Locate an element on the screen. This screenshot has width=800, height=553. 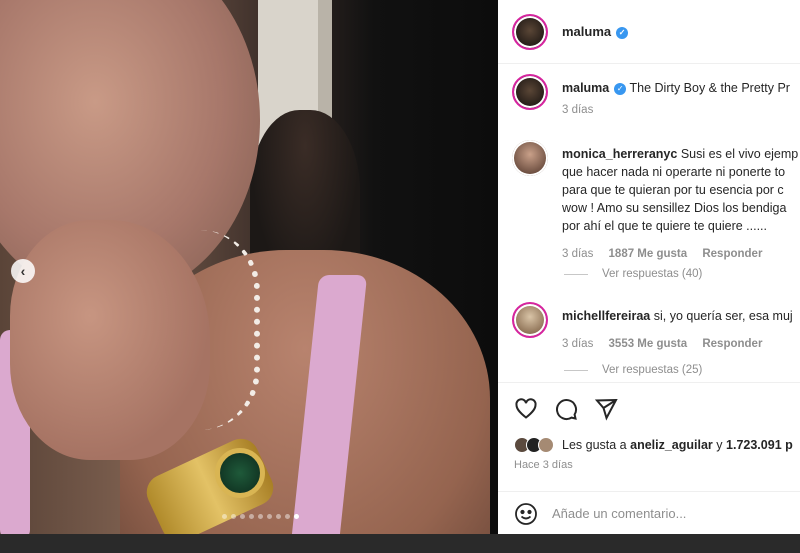
comment-text-line: para que te quieran por tu esencia por c is located at coordinates (673, 190).